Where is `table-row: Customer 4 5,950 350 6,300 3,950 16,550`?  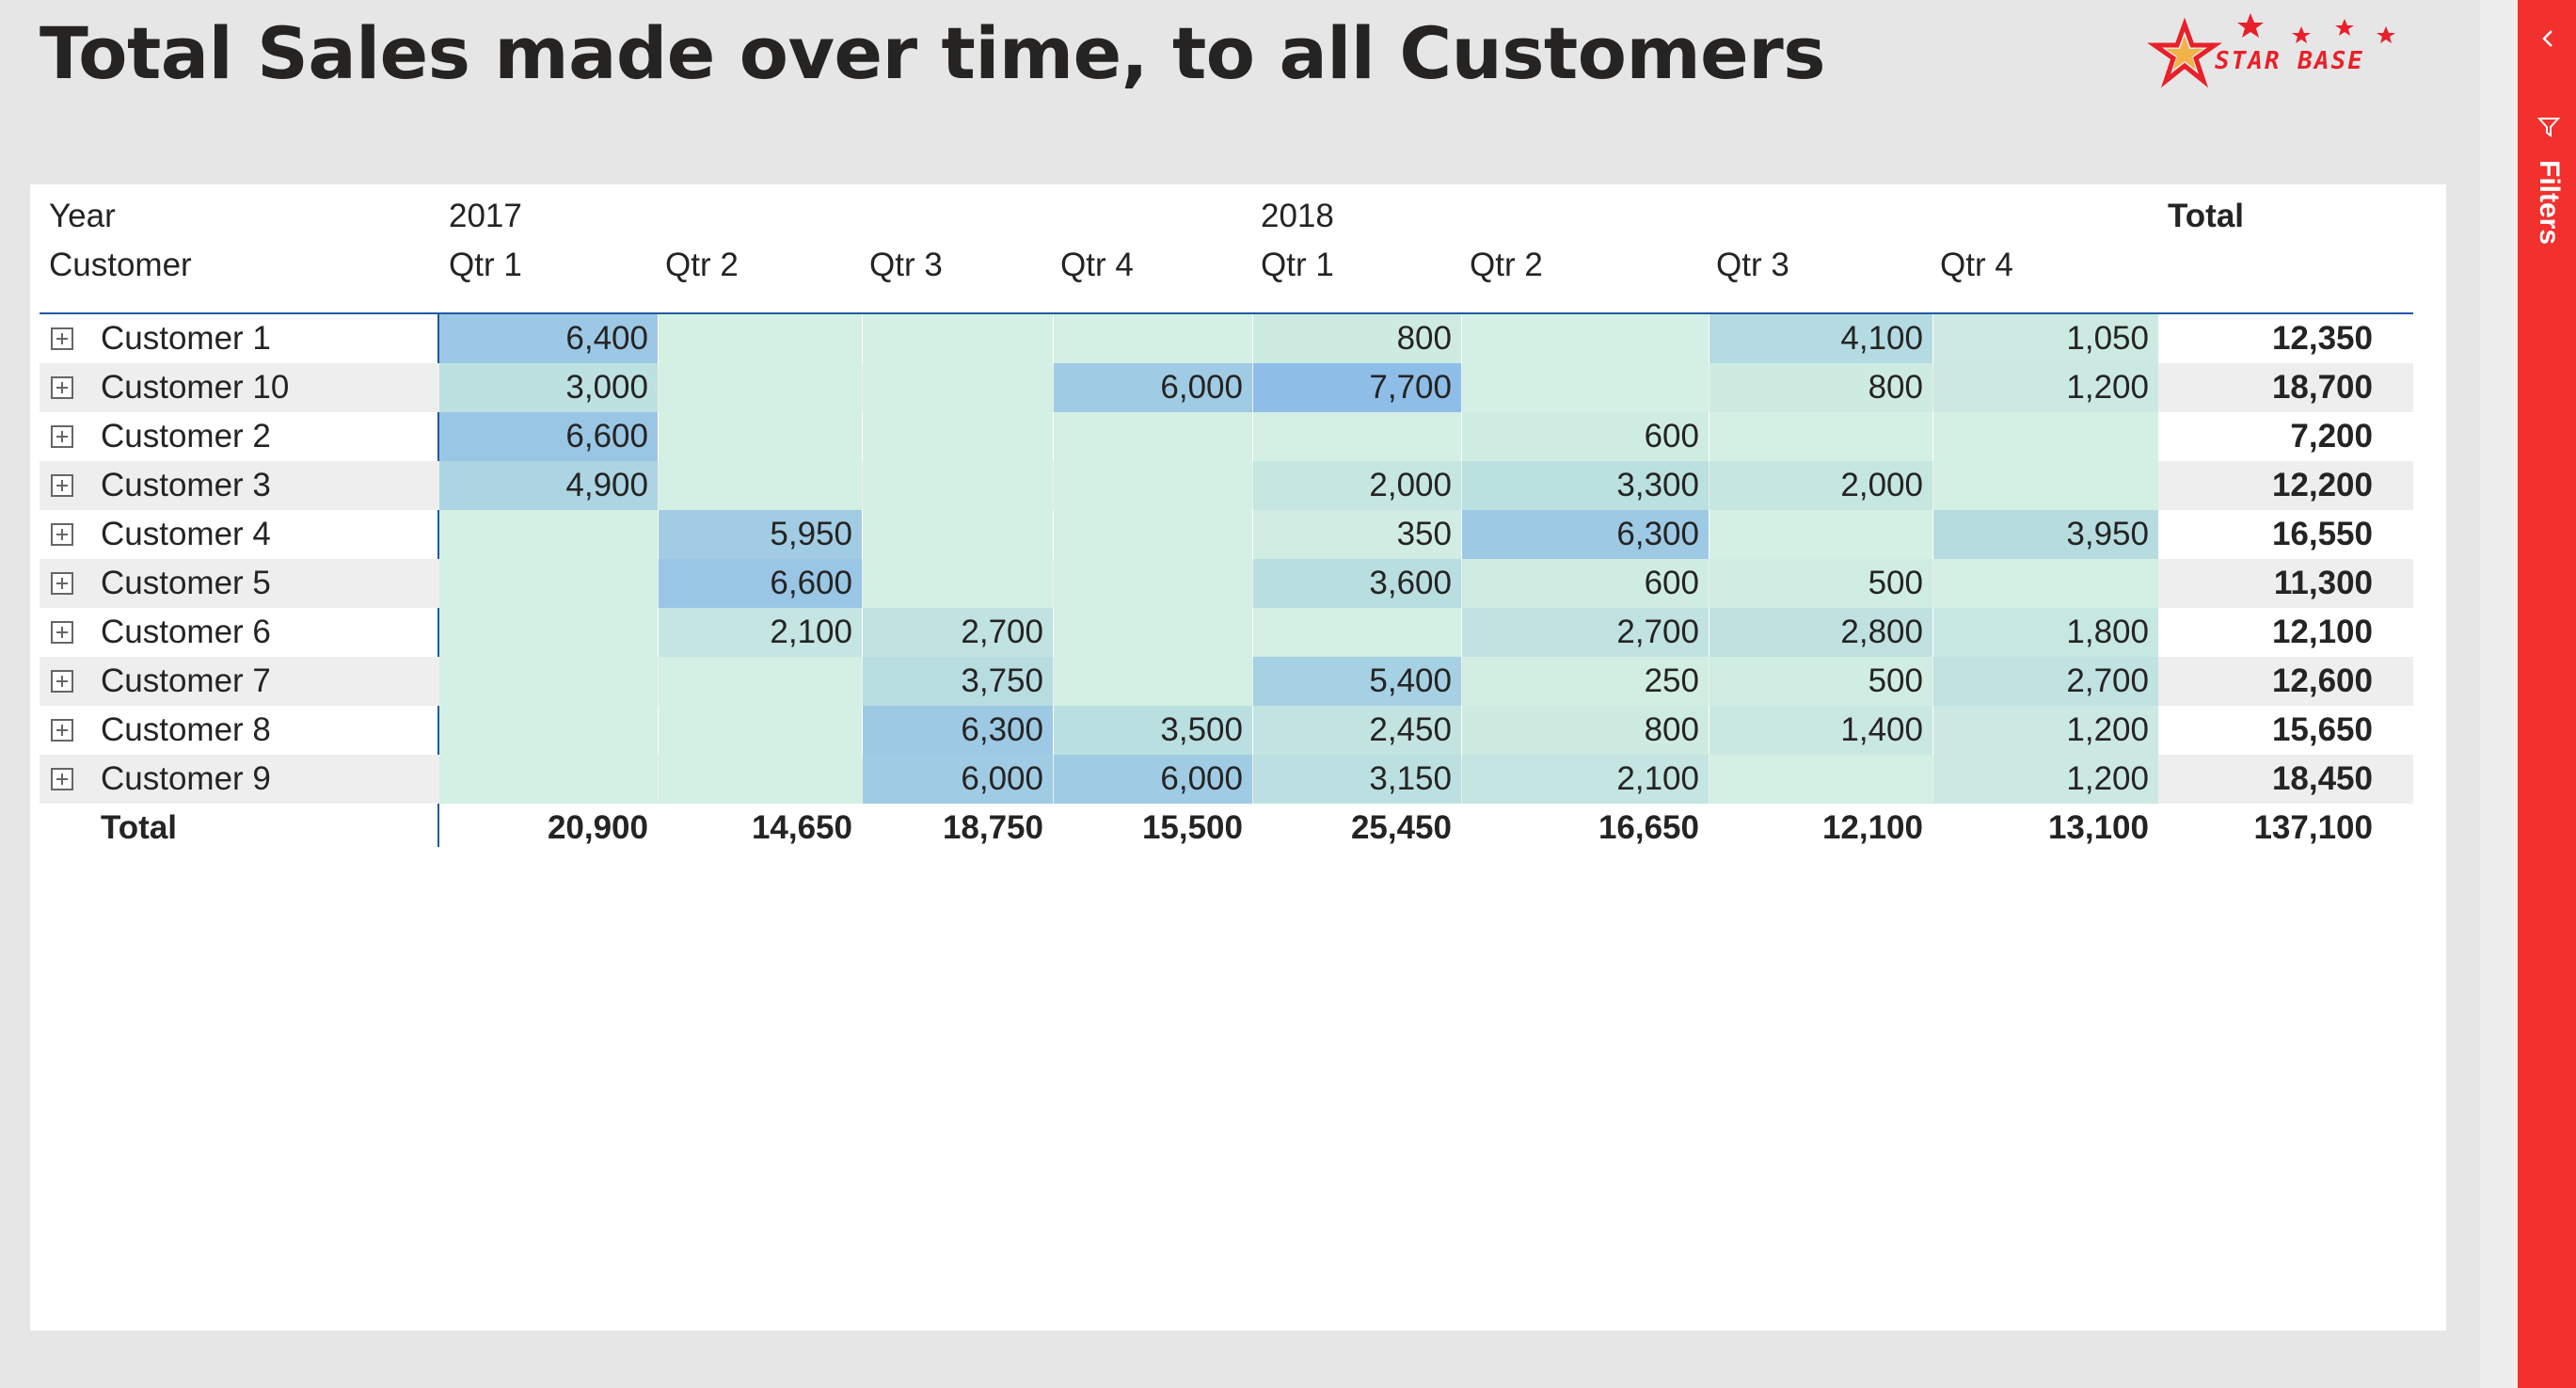
table-row: Customer 4 5,950 350 6,300 3,950 16,550 is located at coordinates (1226, 534).